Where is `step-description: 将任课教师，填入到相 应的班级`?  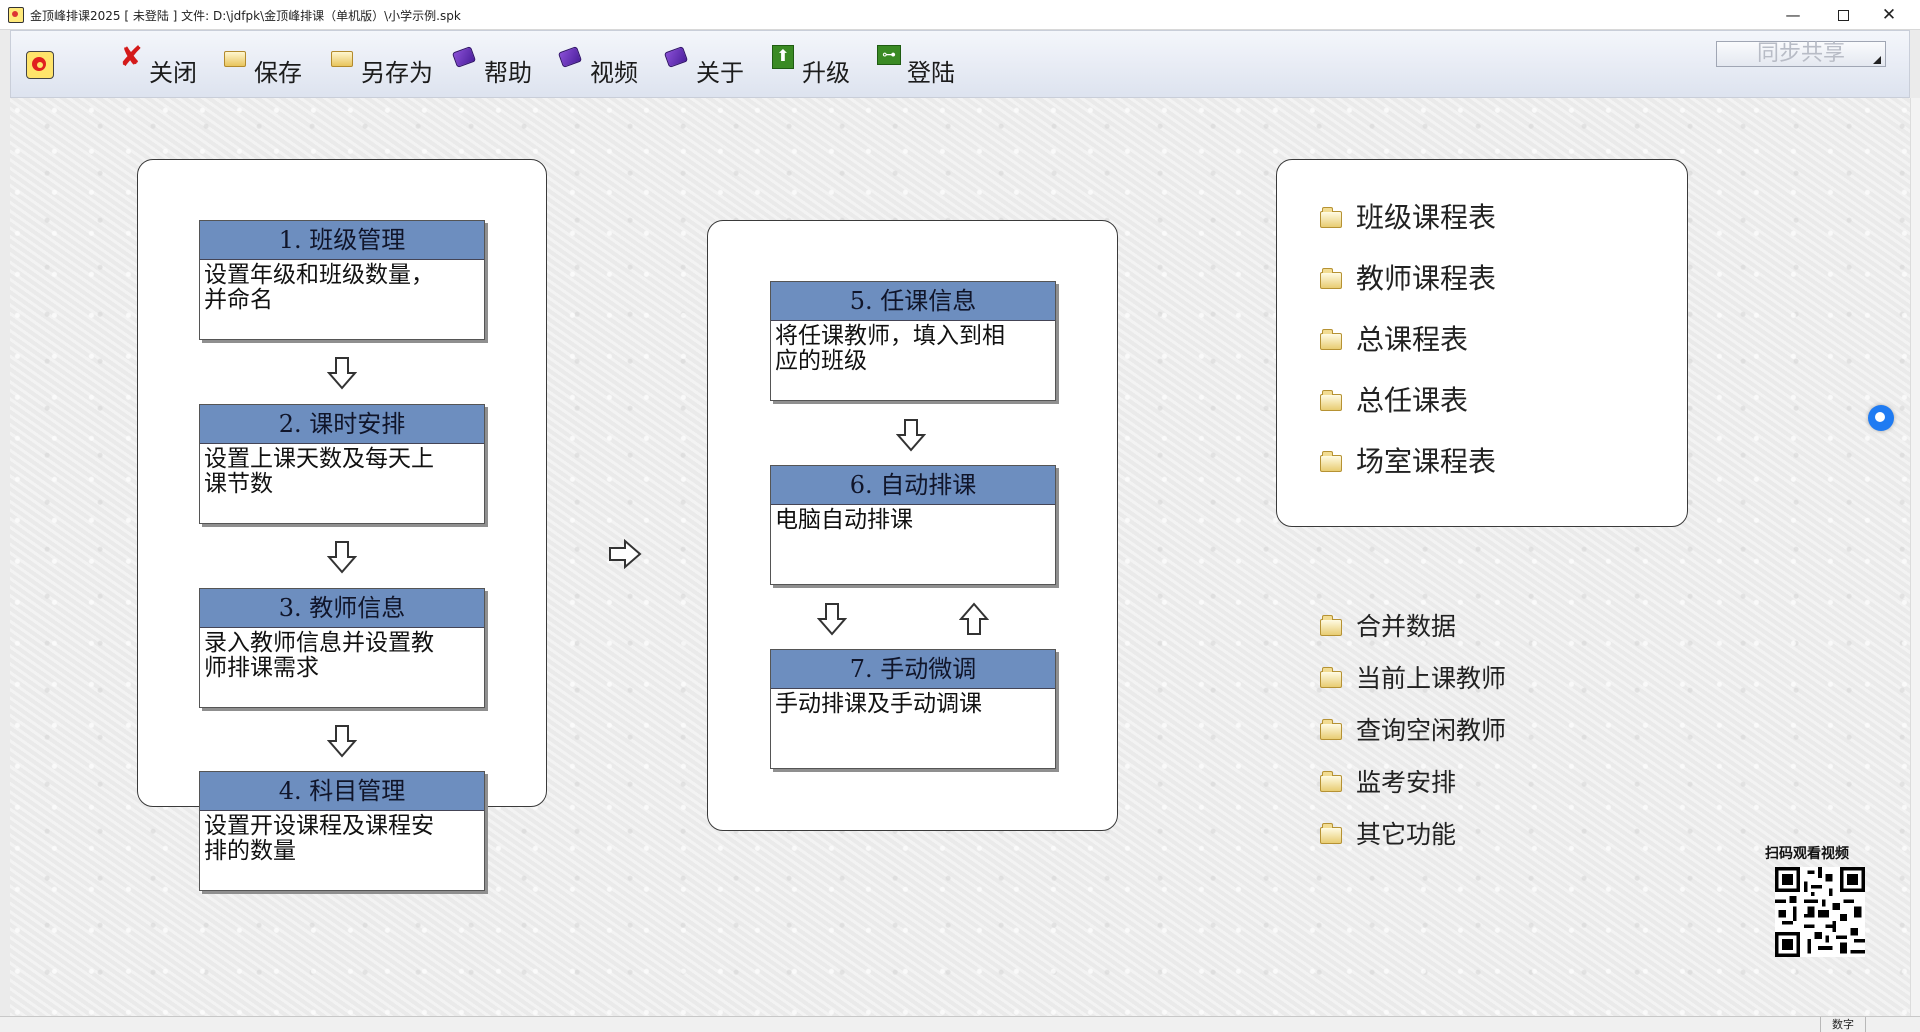 step-description: 将任课教师，填入到相 应的班级 is located at coordinates (890, 348).